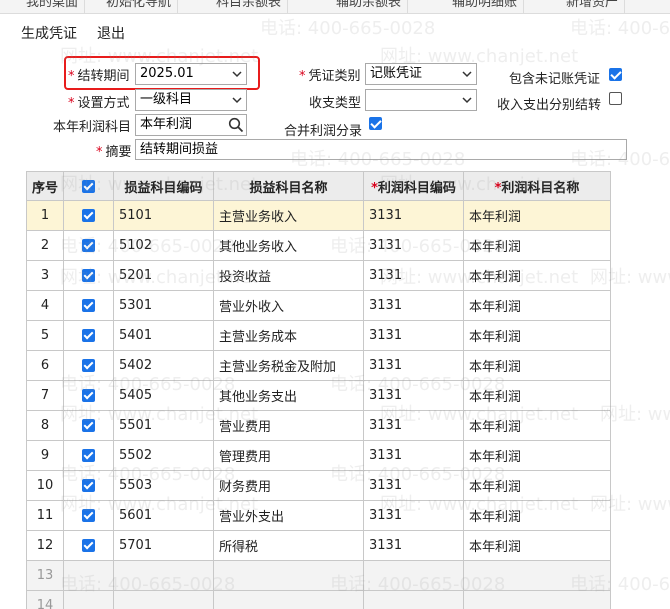 This screenshot has width=670, height=609. Describe the element at coordinates (45, 335) in the screenshot. I see `row-number: 5` at that location.